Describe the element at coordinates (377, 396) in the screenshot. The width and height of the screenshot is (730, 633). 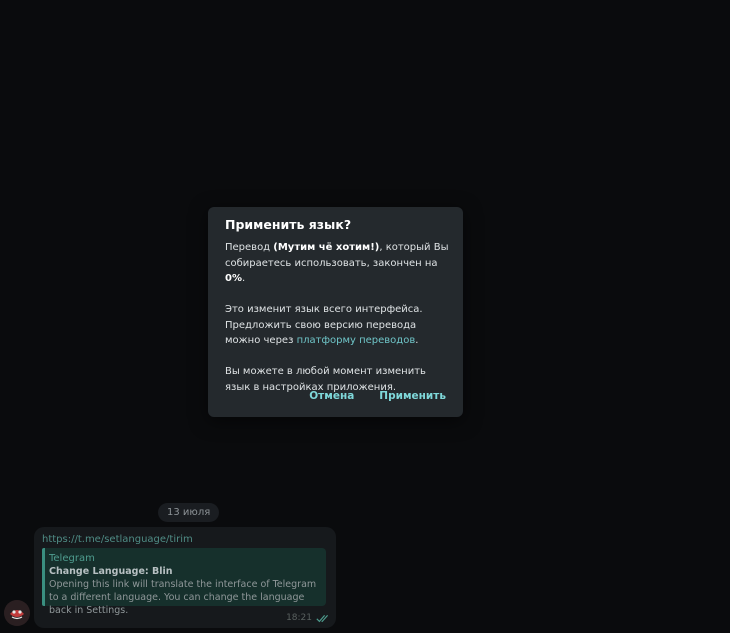
I see `dialog-actions: Отмена Применить` at that location.